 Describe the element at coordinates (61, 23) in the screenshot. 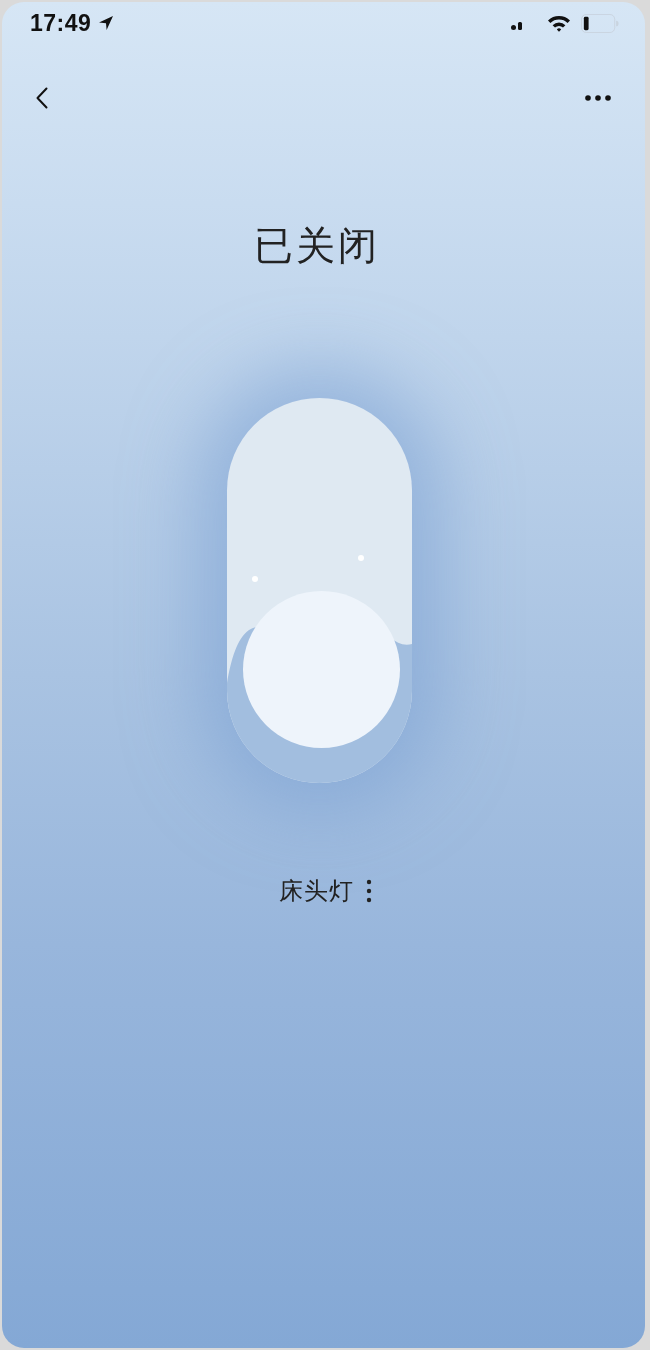

I see `status-time: 17:49` at that location.